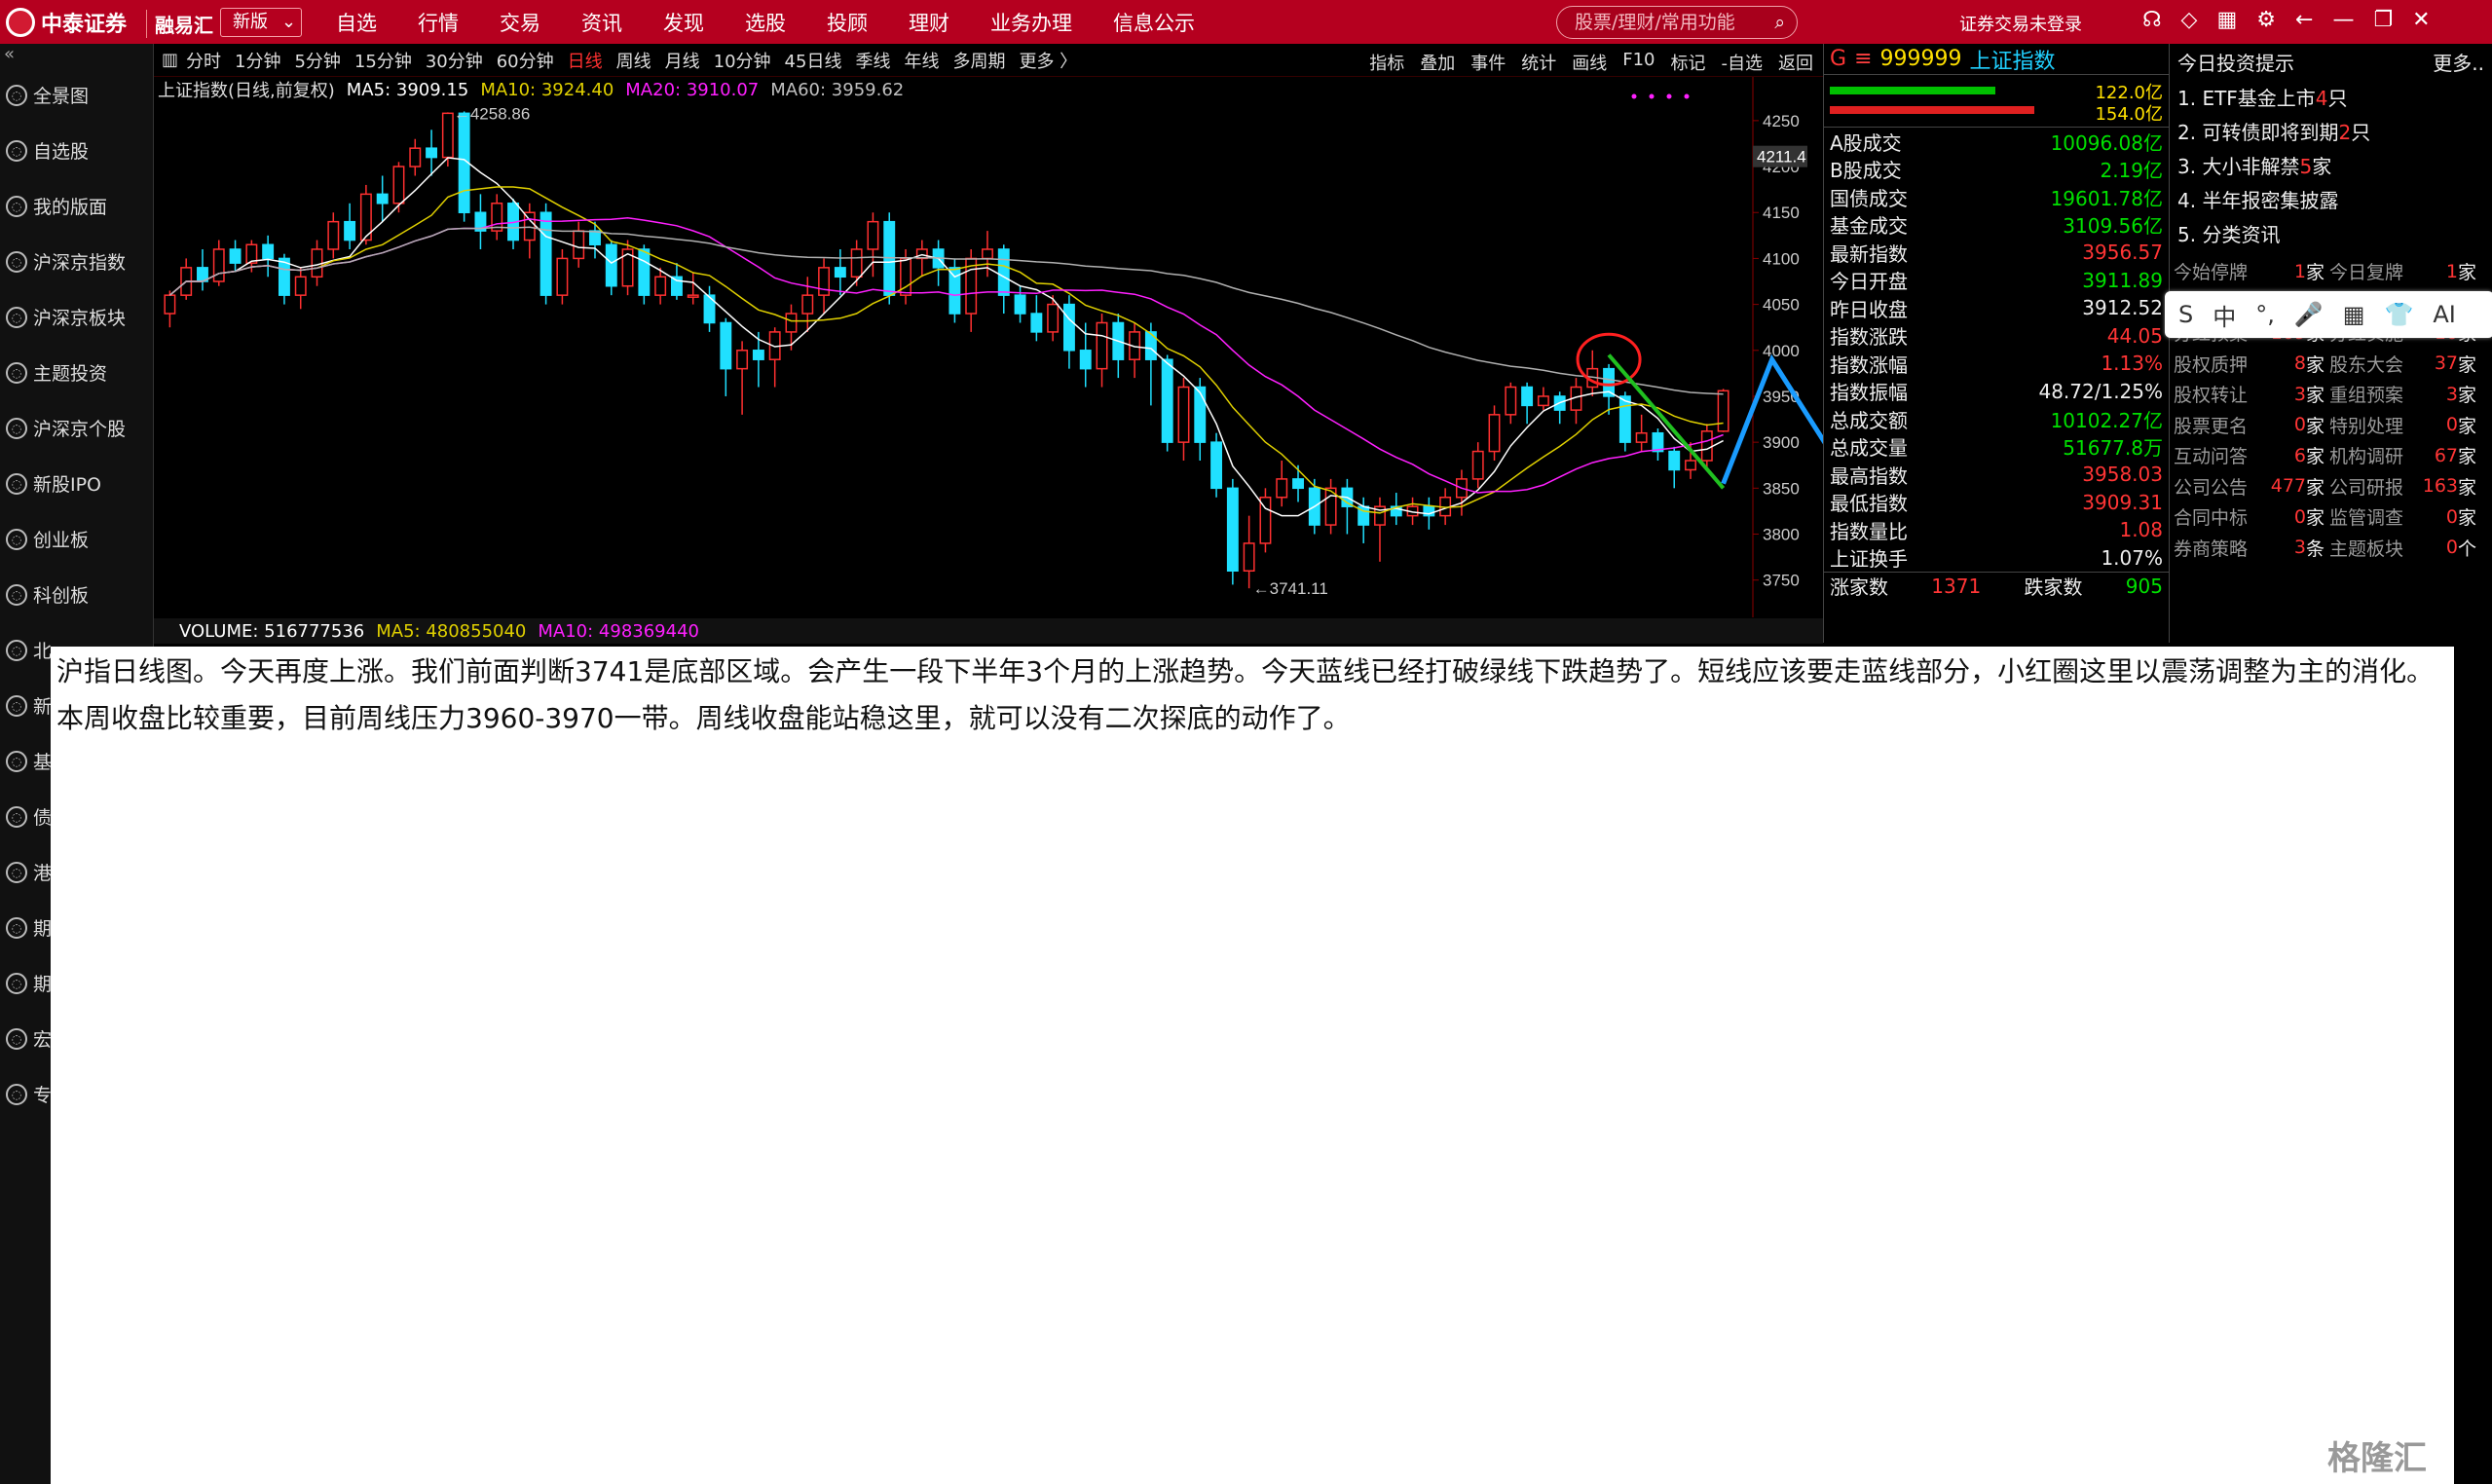  I want to click on stat-label: 机构调研, so click(2372, 455).